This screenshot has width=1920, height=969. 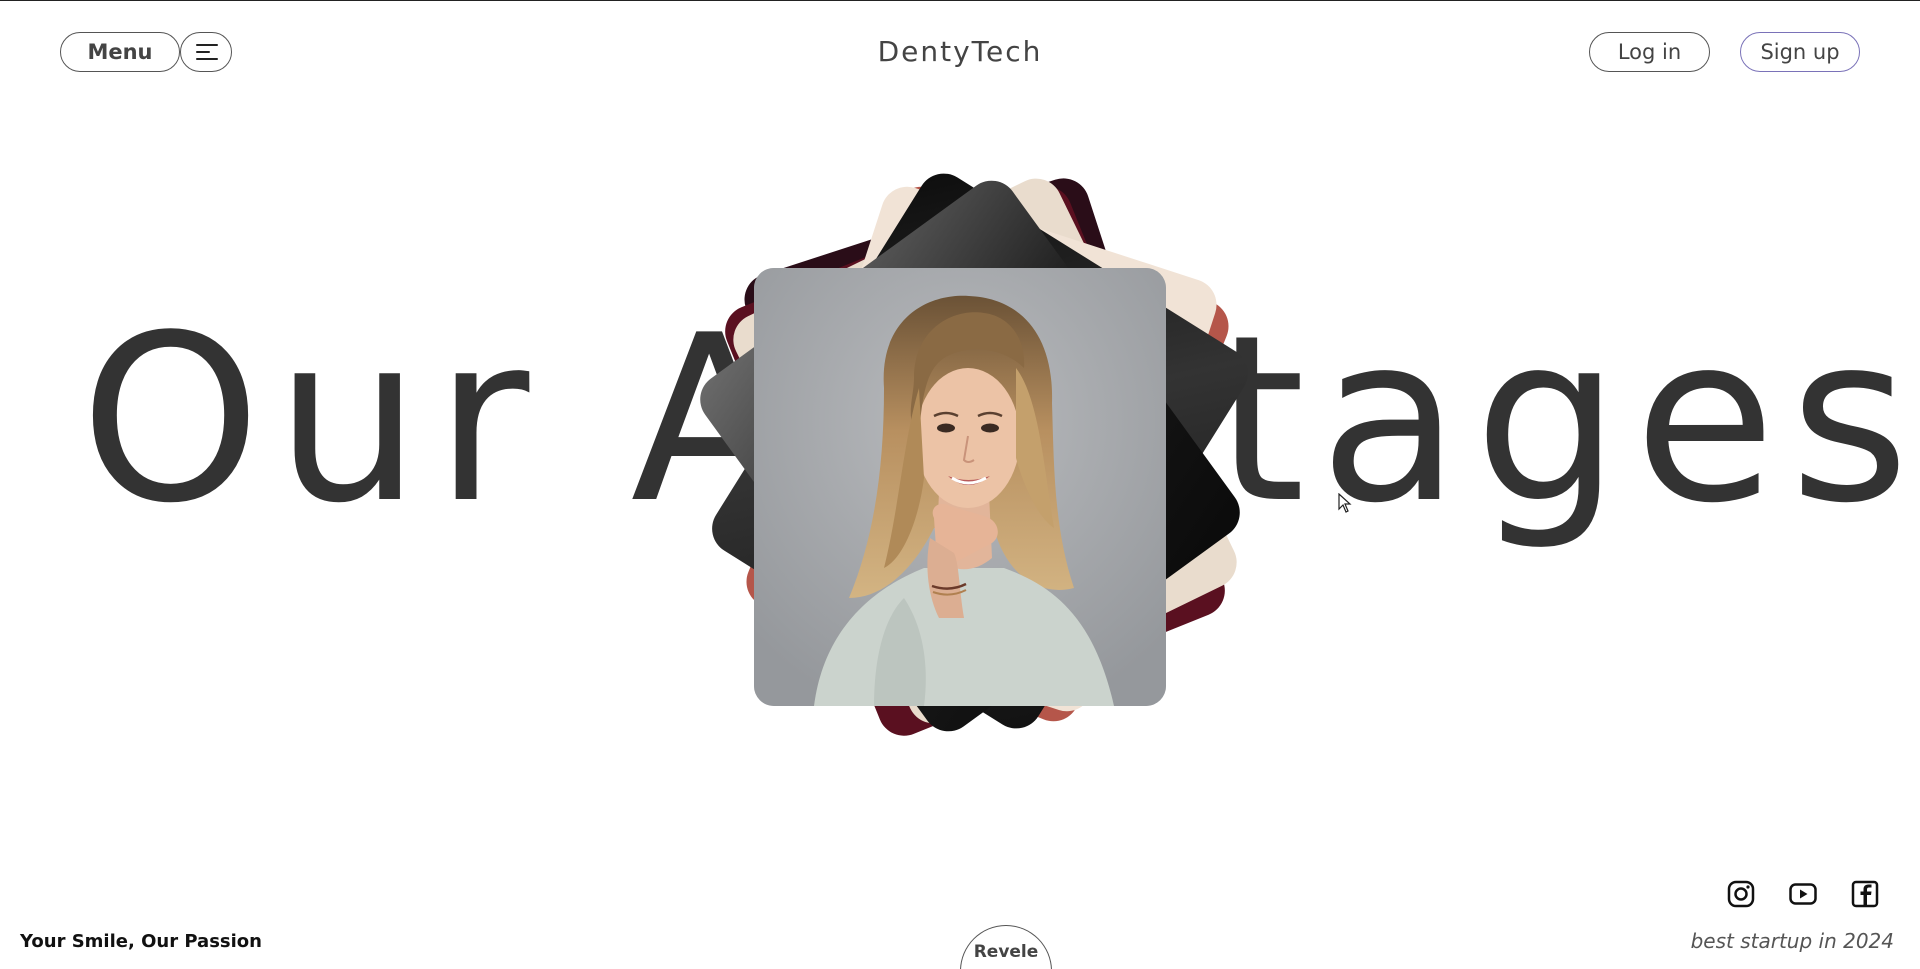 I want to click on featured-portrait, so click(x=960, y=487).